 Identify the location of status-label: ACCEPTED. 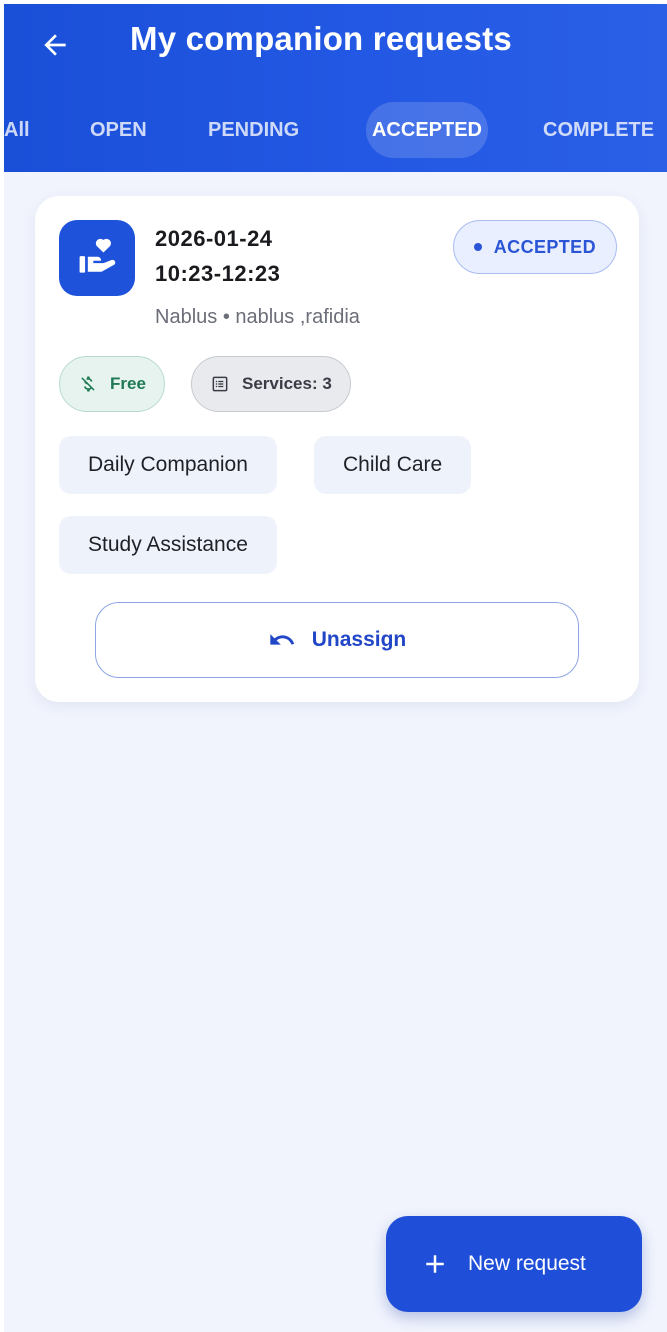
(544, 246).